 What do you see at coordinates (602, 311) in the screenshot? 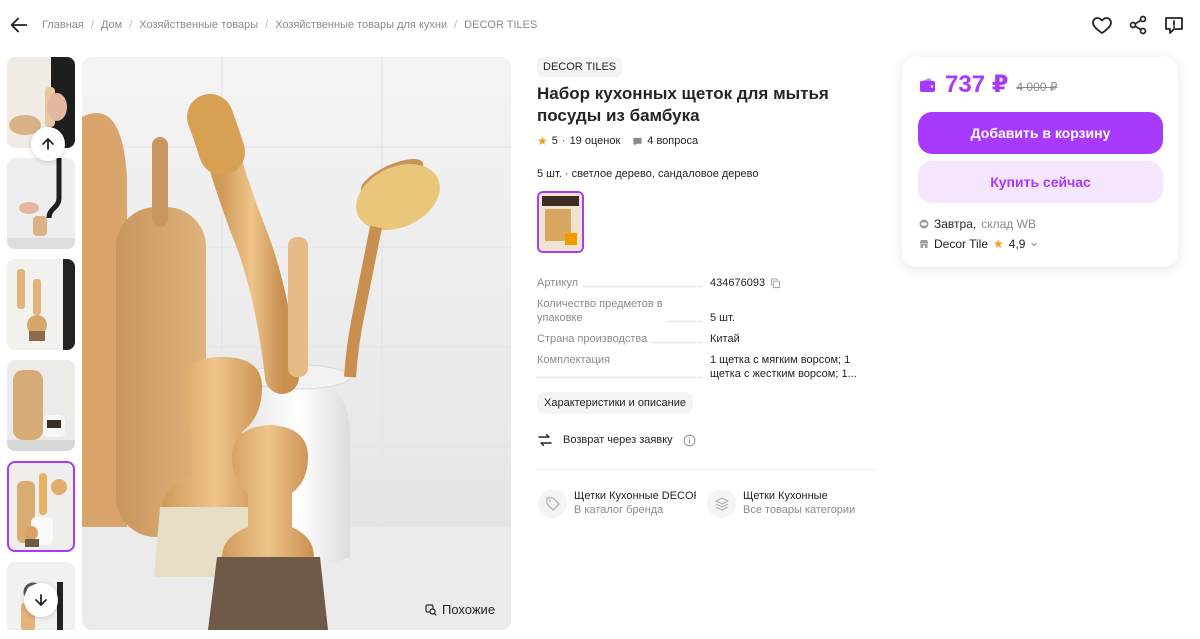
I see `spec-name: Количество предметов в упаковке` at bounding box center [602, 311].